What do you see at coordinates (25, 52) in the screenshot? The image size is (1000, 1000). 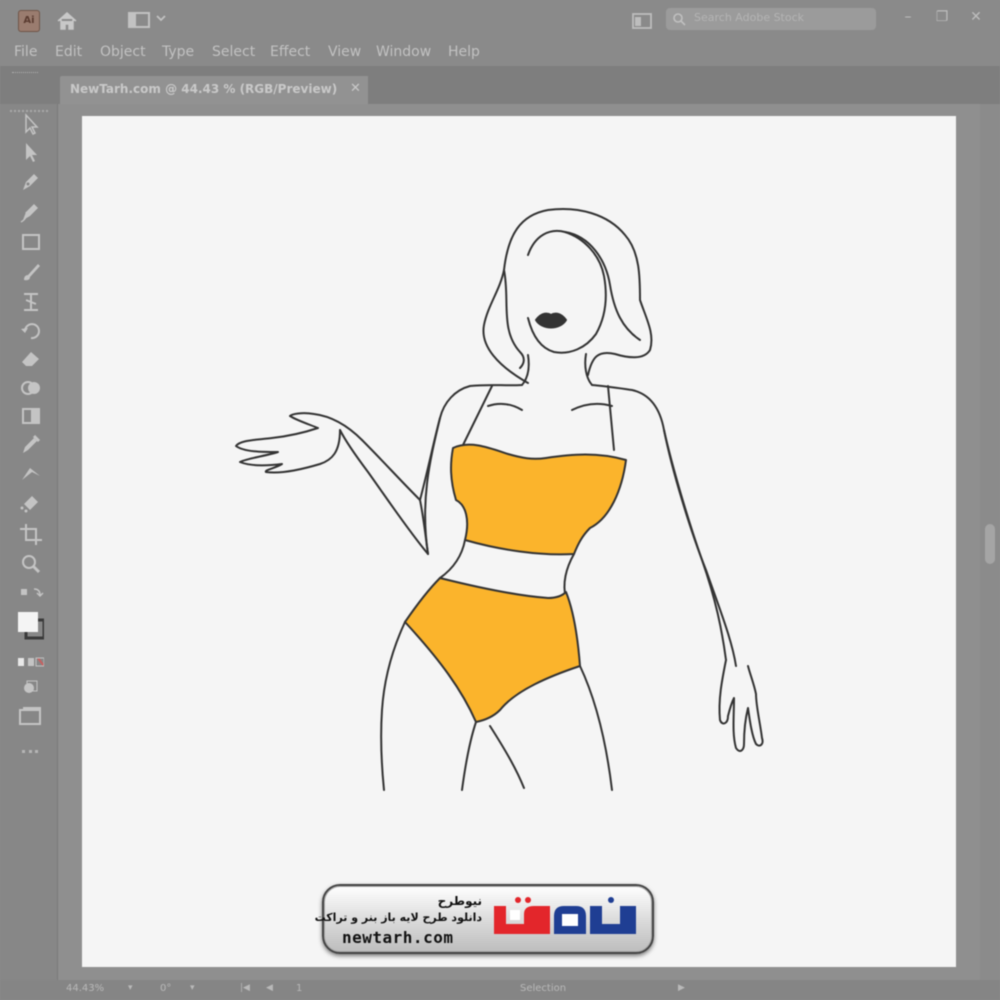 I see `menu-file: File` at bounding box center [25, 52].